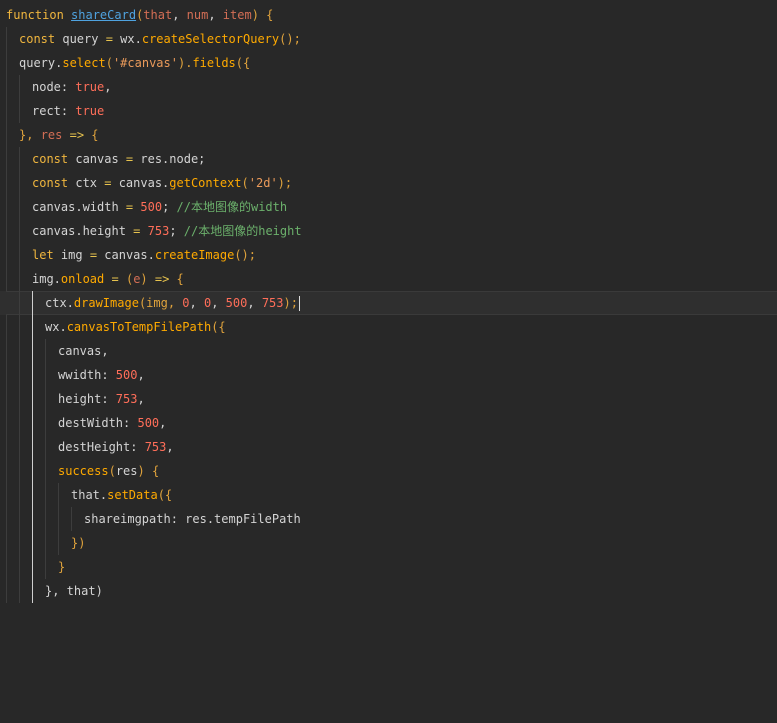 This screenshot has width=777, height=723. I want to click on code-token: let, so click(43, 255).